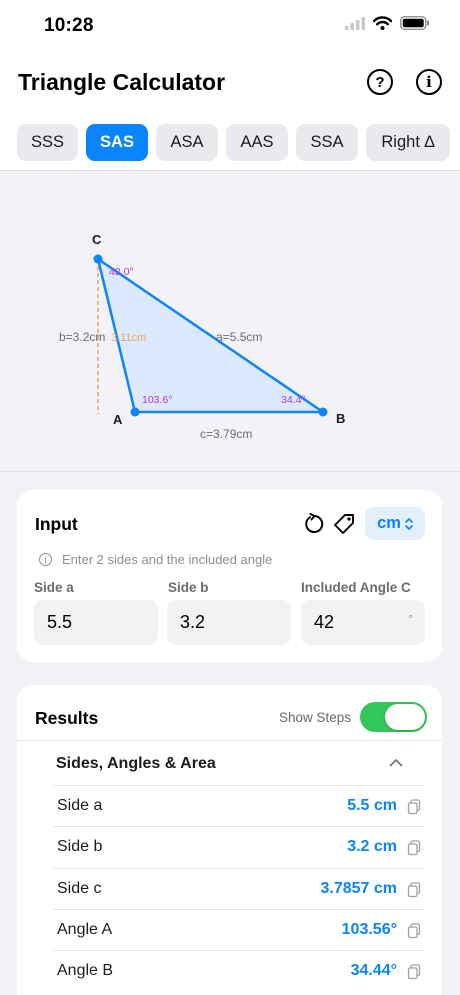 Image resolution: width=460 pixels, height=995 pixels. What do you see at coordinates (239, 805) in the screenshot?
I see `result-row-side-a: Side a 5.5 cm` at bounding box center [239, 805].